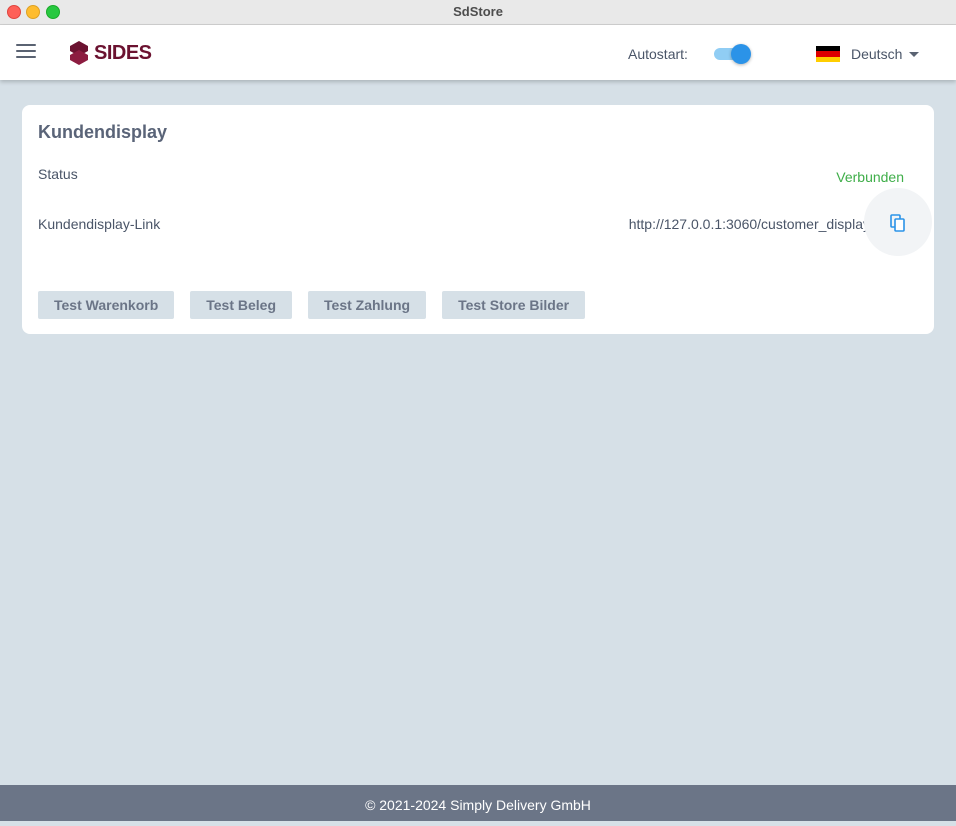 This screenshot has width=956, height=826. I want to click on window-titlebar: SdStore, so click(478, 12).